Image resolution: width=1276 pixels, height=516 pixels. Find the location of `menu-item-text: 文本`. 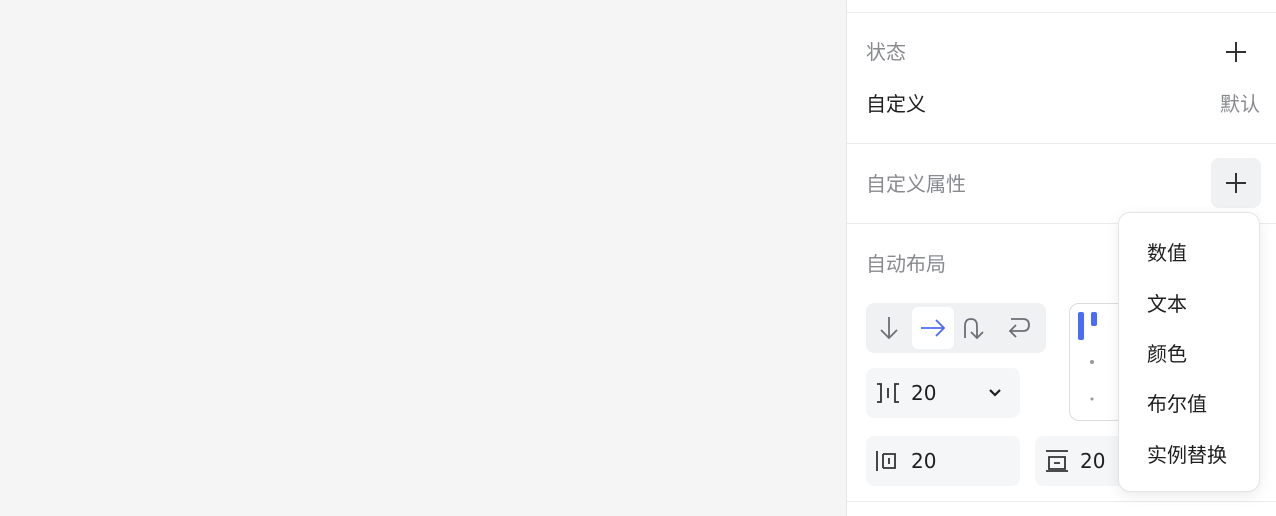

menu-item-text: 文本 is located at coordinates (1167, 304).